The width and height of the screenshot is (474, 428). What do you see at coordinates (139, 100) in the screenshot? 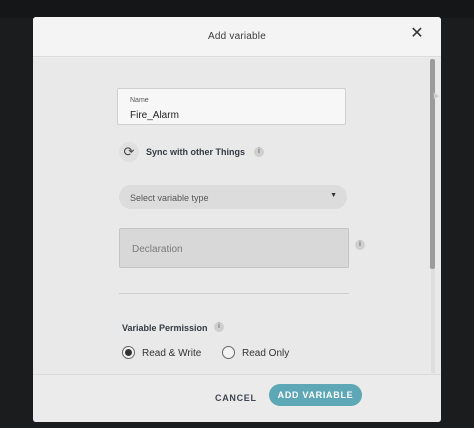
I see `name-field-label: Name` at bounding box center [139, 100].